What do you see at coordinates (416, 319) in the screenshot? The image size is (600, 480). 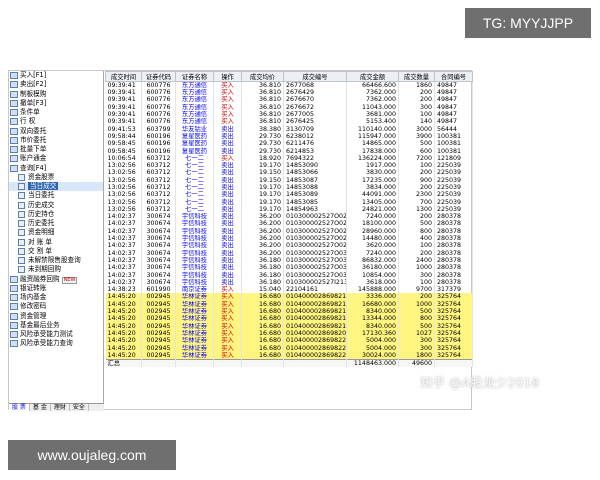 I see `table-cell: 800` at bounding box center [416, 319].